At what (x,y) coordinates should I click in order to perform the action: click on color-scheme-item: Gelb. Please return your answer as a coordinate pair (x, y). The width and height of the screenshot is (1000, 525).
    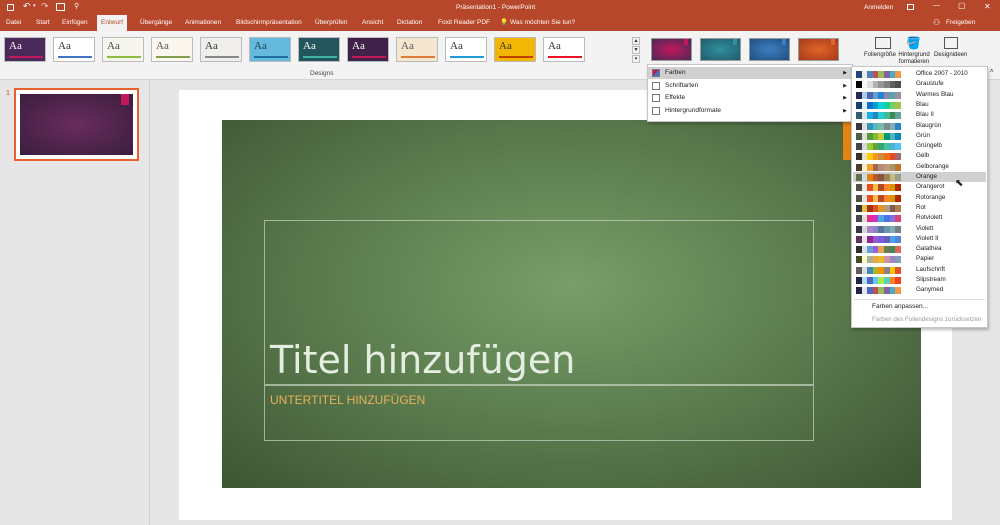
    Looking at the image, I should click on (919, 156).